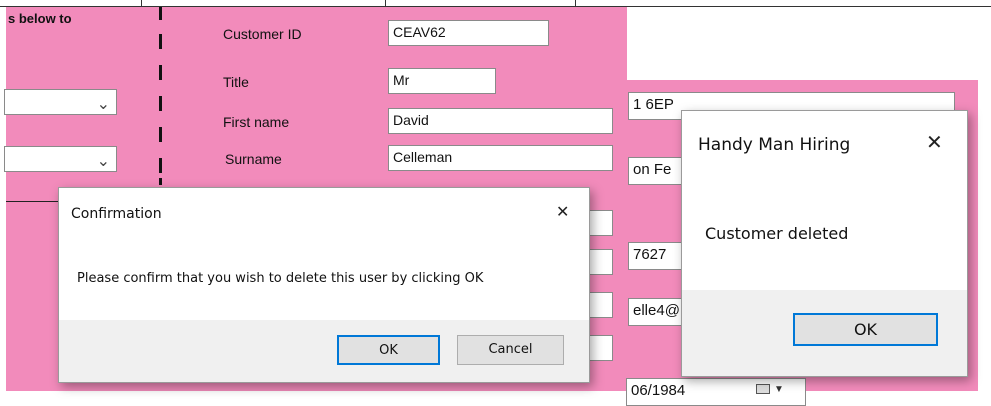 The width and height of the screenshot is (991, 406). Describe the element at coordinates (763, 389) in the screenshot. I see `calendar-icon` at that location.